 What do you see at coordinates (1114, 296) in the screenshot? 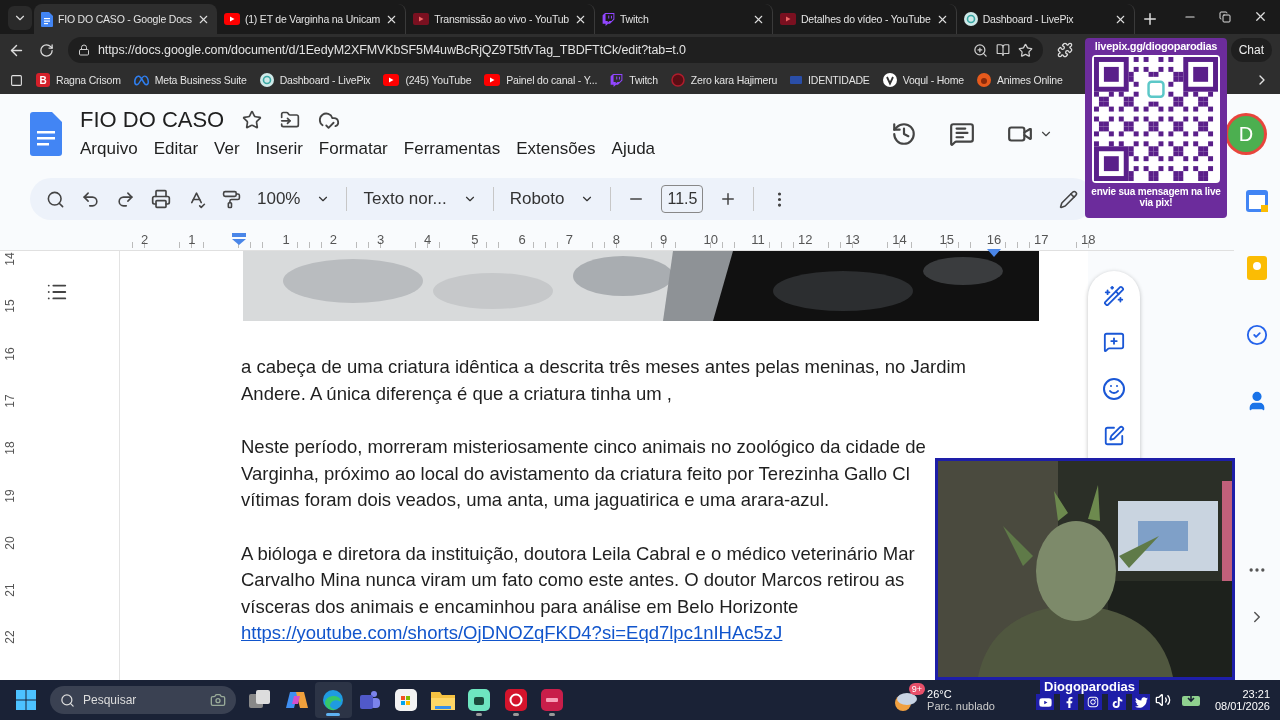
I see `magic-pen-icon` at bounding box center [1114, 296].